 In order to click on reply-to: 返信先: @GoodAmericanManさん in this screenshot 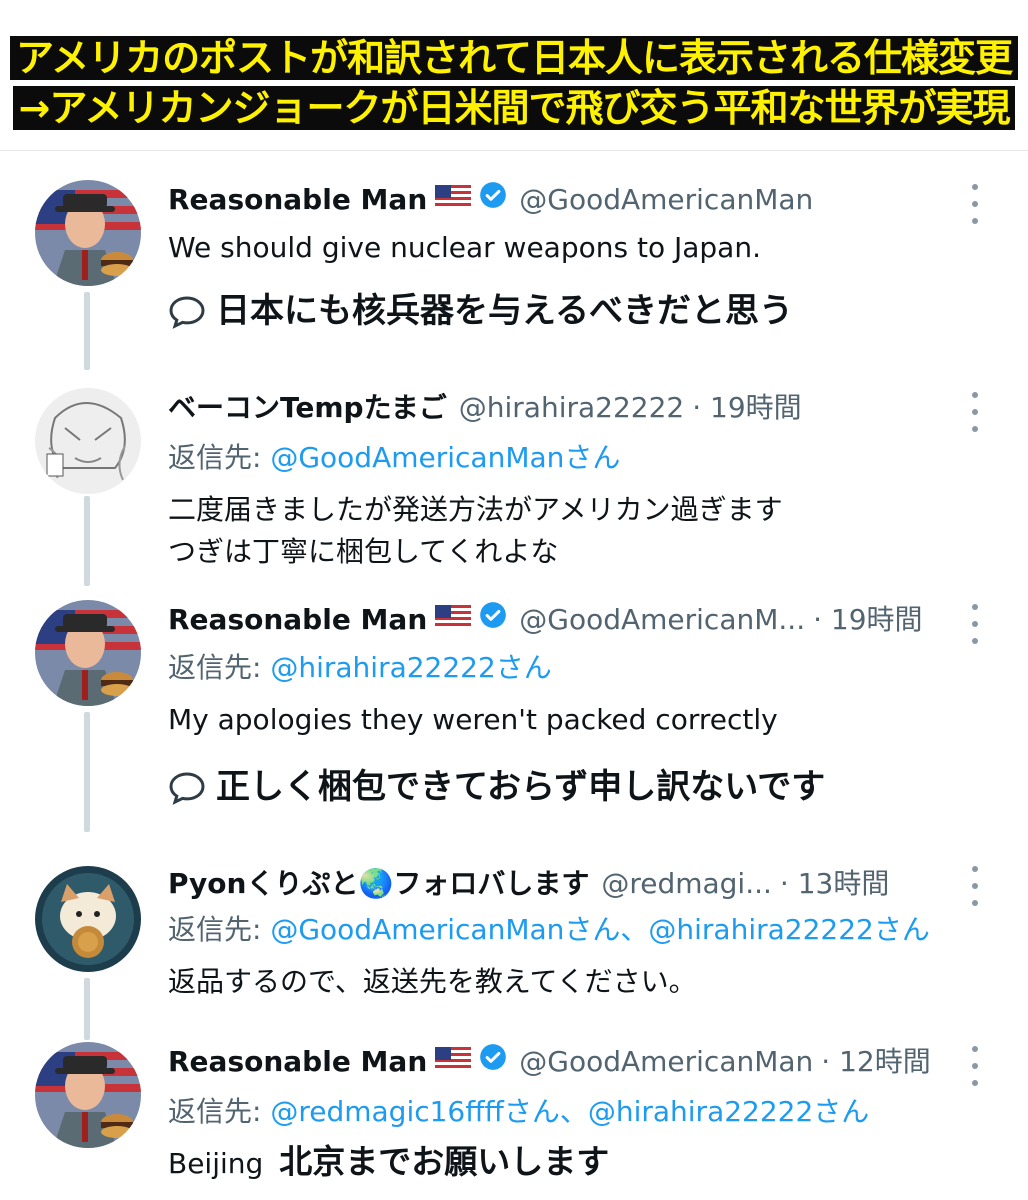, I will do `click(394, 457)`.